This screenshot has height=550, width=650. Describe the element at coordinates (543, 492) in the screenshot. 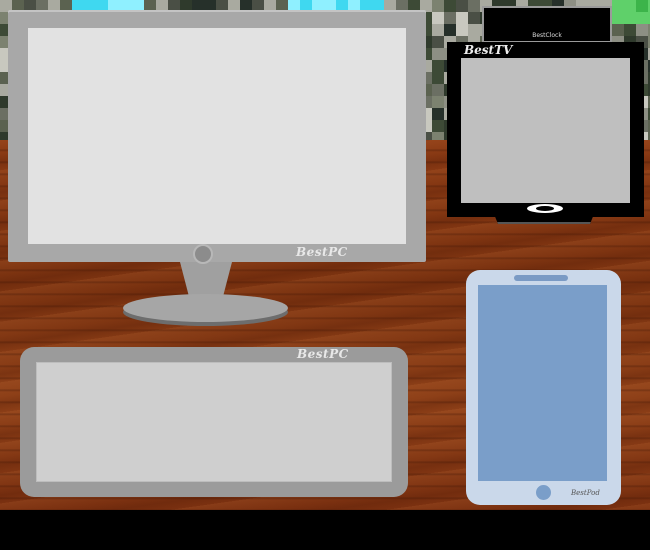

I see `phone-home-button` at that location.